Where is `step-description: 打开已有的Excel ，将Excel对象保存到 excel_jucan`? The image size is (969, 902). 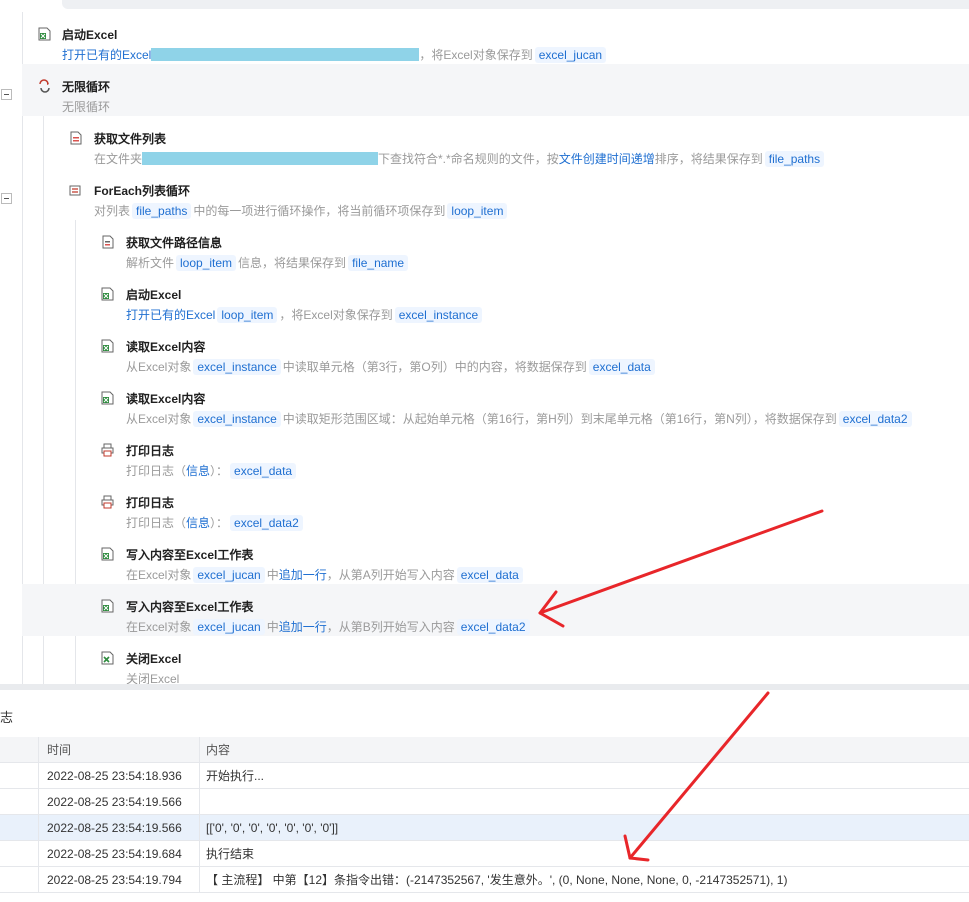 step-description: 打开已有的Excel ，将Excel对象保存到 excel_jucan is located at coordinates (335, 54).